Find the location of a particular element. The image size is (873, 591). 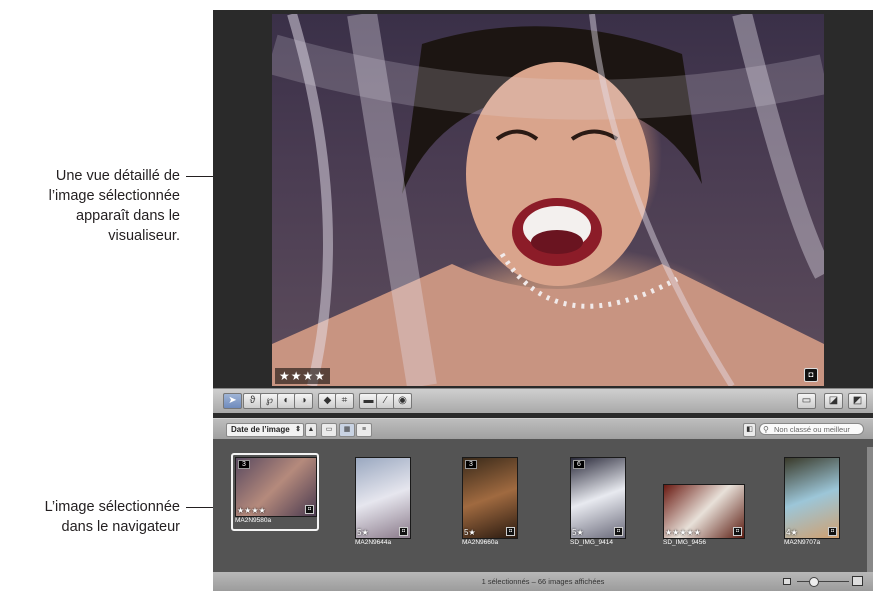

crop-icon: ⌗ is located at coordinates (344, 401).